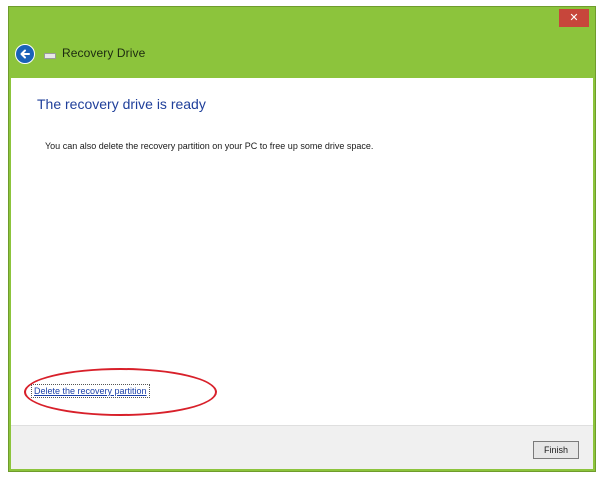 This screenshot has height=482, width=607. What do you see at coordinates (302, 19) in the screenshot?
I see `title-bar: ✕` at bounding box center [302, 19].